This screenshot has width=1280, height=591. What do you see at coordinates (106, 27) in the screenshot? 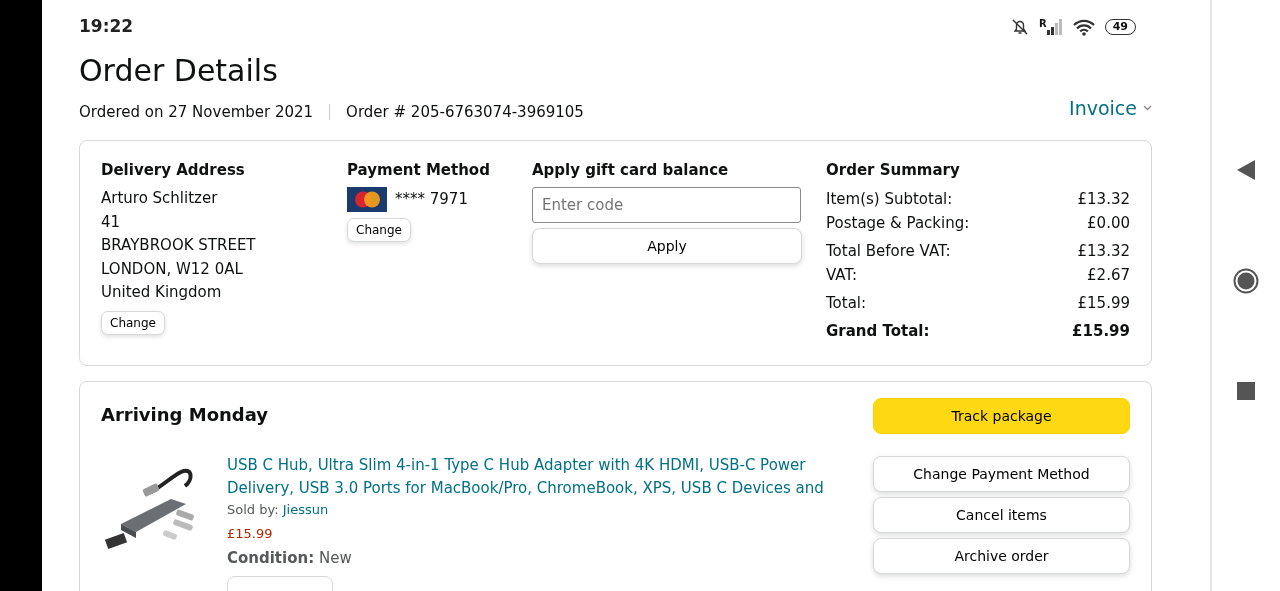
I see `status-time: 19:22` at bounding box center [106, 27].